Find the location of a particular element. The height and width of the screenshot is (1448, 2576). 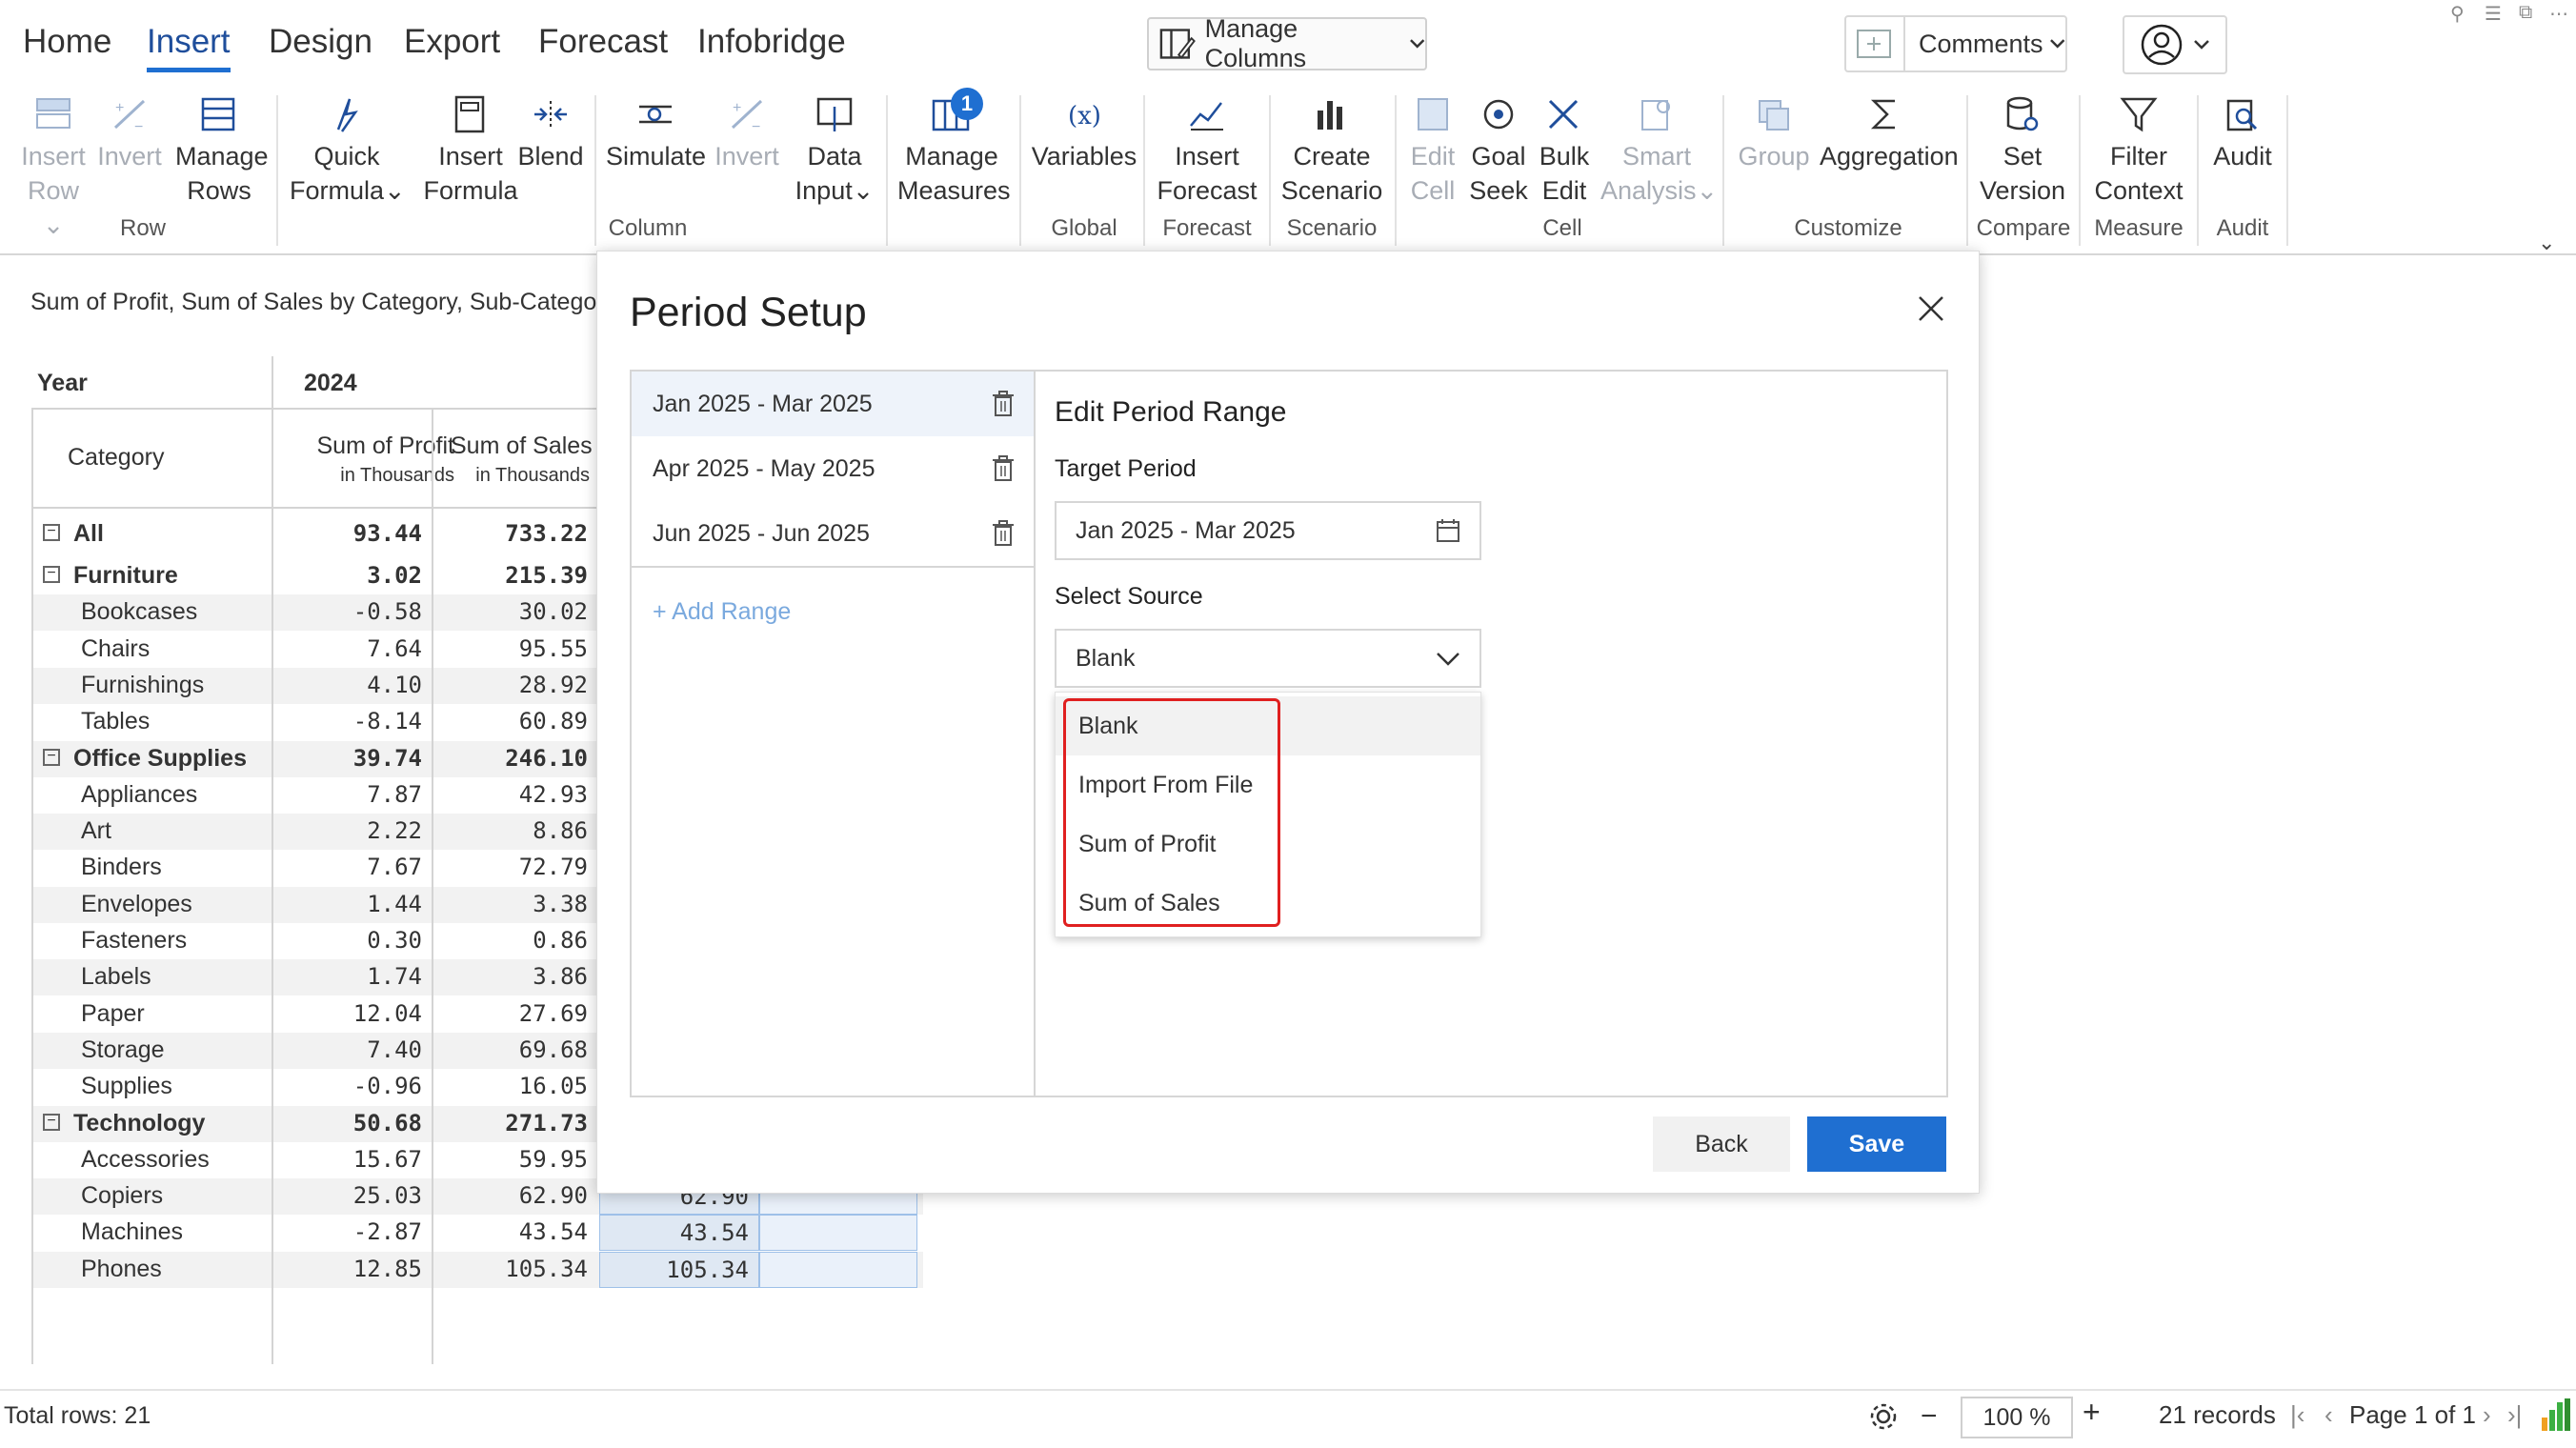

tab-insert: Insert is located at coordinates (189, 47).